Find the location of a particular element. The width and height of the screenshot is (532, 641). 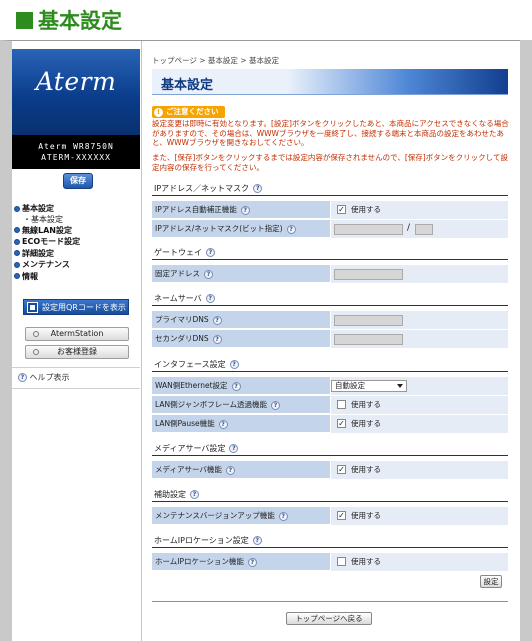

row-ip-auto: IPアドレス自動補正機能? ✓ 使用する is located at coordinates (330, 210).